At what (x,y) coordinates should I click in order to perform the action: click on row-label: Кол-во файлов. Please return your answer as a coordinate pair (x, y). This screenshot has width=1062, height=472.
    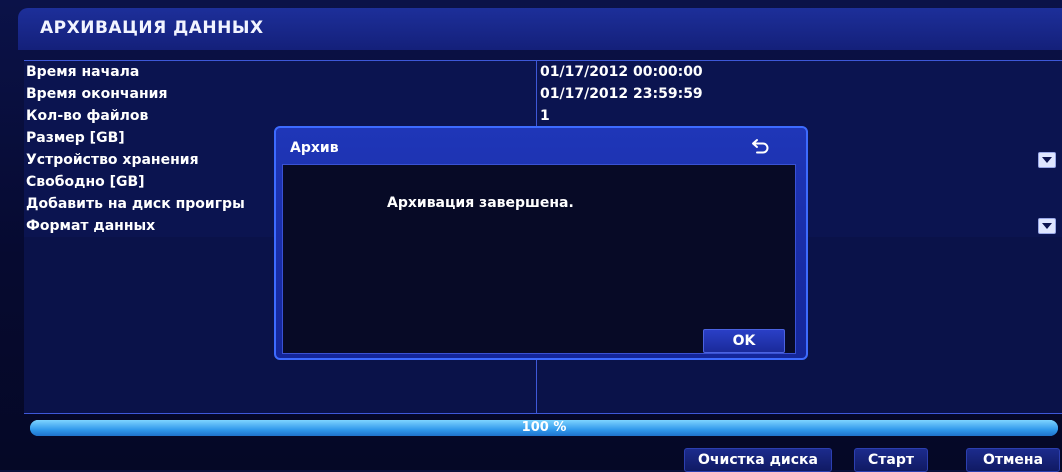
    Looking at the image, I should click on (87, 116).